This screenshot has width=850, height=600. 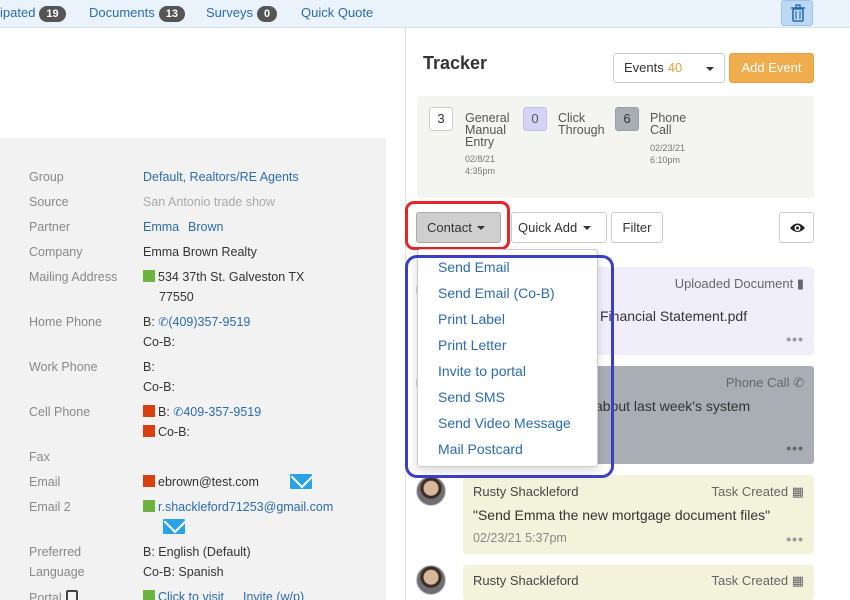 What do you see at coordinates (171, 14) in the screenshot?
I see `tab-count-badge: 13` at bounding box center [171, 14].